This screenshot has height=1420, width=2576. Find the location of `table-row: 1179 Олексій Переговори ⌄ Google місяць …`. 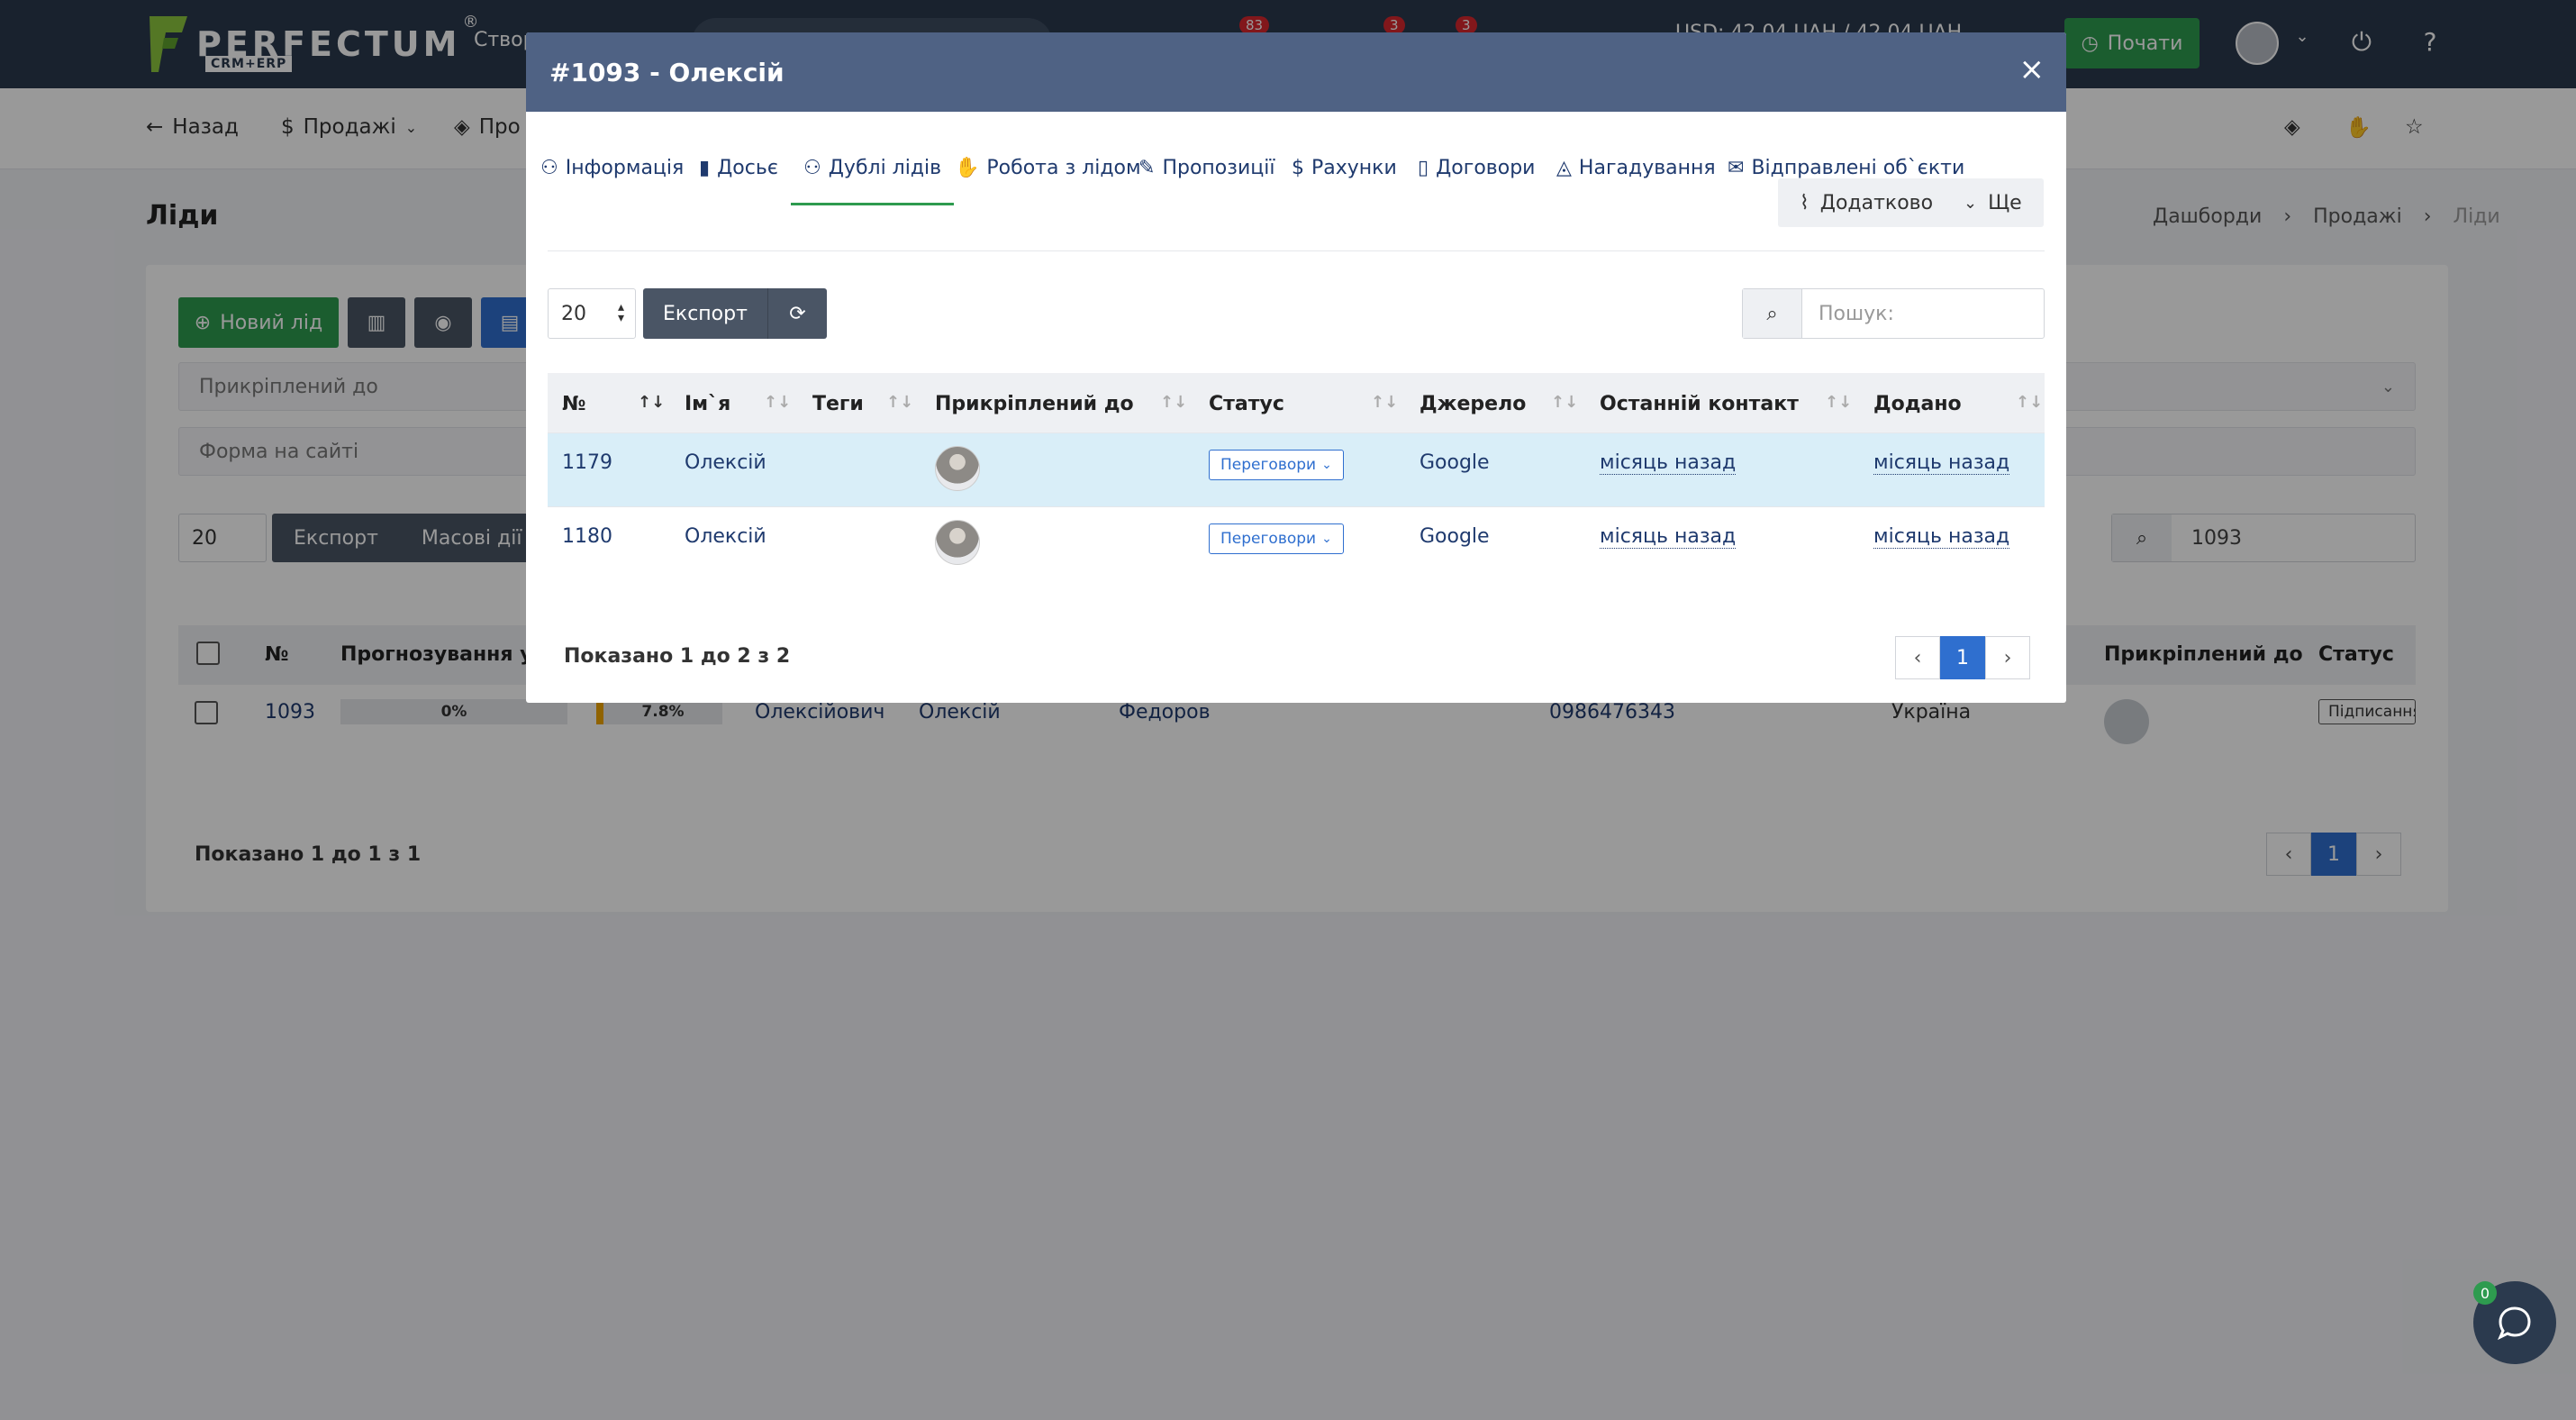

table-row: 1179 Олексій Переговори ⌄ Google місяць … is located at coordinates (1296, 469).